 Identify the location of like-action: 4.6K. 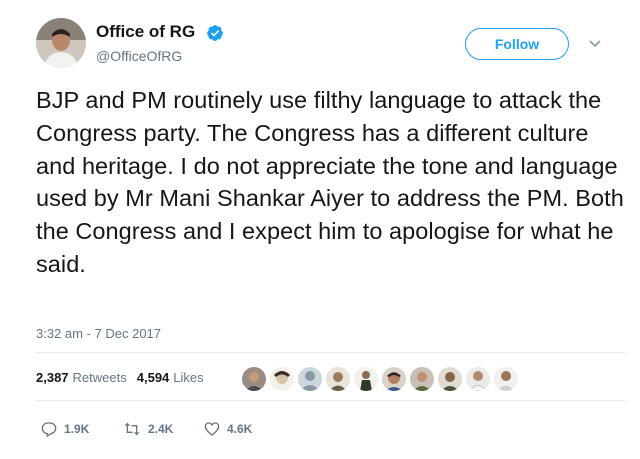
(227, 429).